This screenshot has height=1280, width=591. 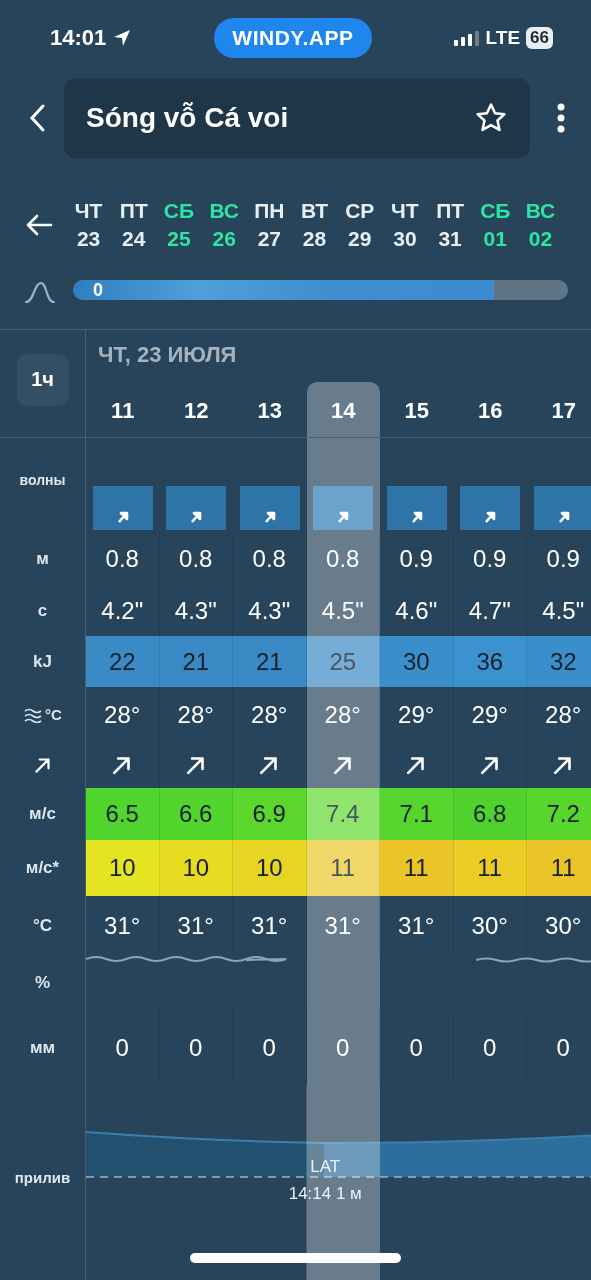 What do you see at coordinates (42, 1047) in the screenshot?
I see `row-label: мм` at bounding box center [42, 1047].